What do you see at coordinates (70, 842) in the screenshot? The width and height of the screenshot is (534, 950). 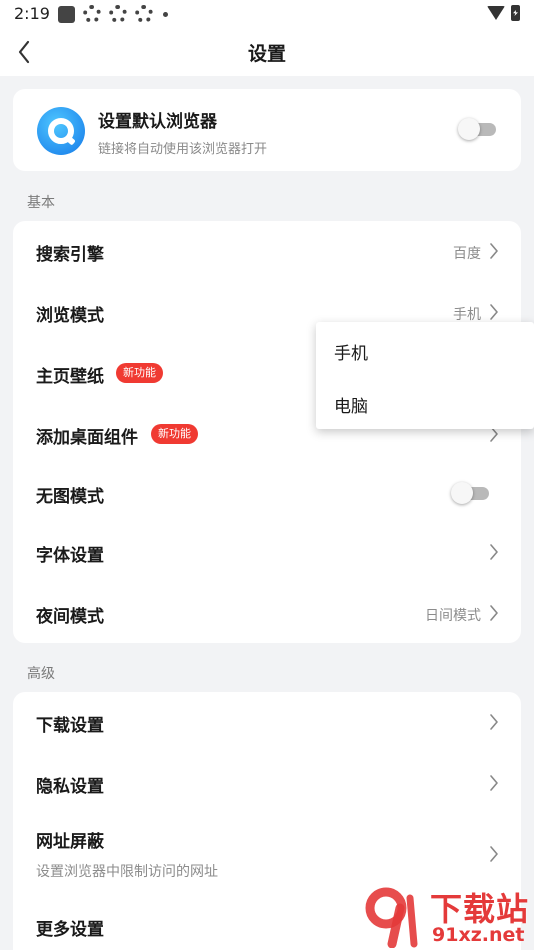 I see `setting-label: 网址屏蔽` at bounding box center [70, 842].